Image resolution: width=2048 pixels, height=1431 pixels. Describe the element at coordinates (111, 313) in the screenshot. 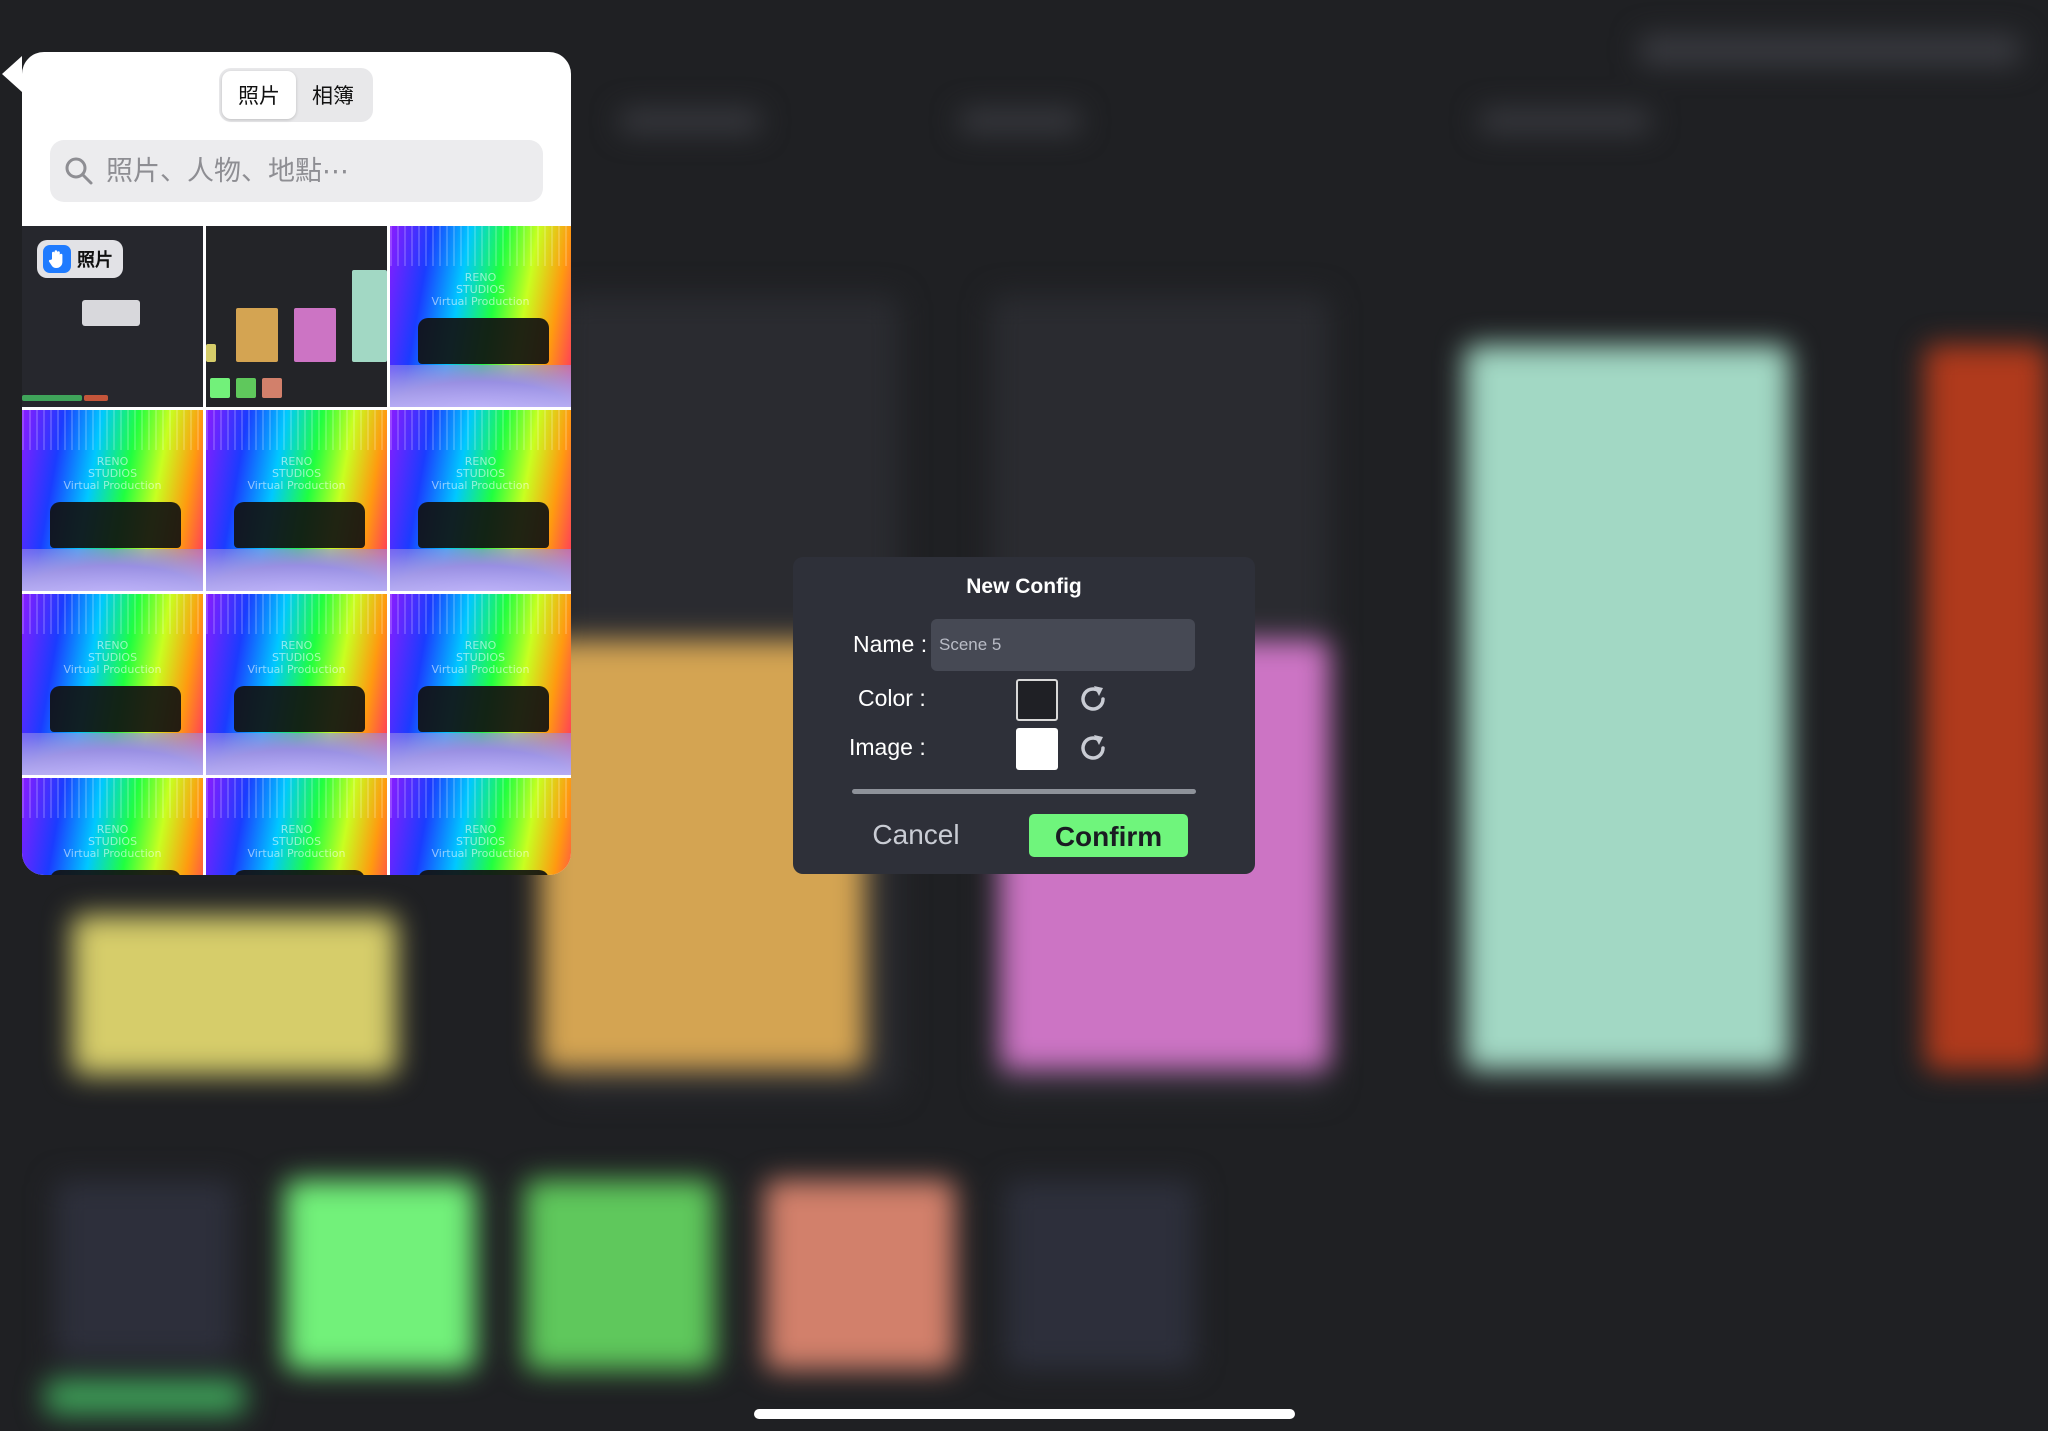

I see `thumbnail-dialog-preview` at that location.